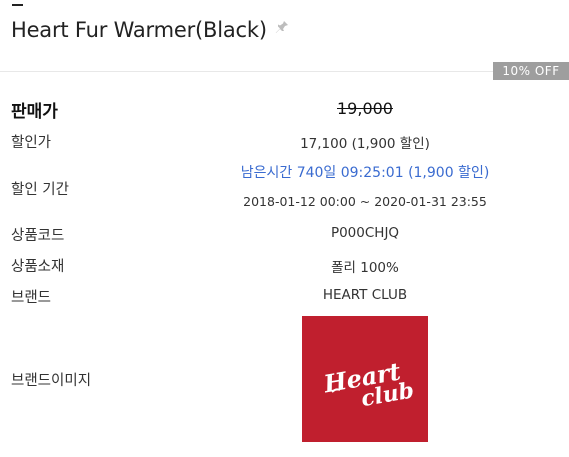  Describe the element at coordinates (40, 190) in the screenshot. I see `discount-period-label: 할인 기간` at that location.